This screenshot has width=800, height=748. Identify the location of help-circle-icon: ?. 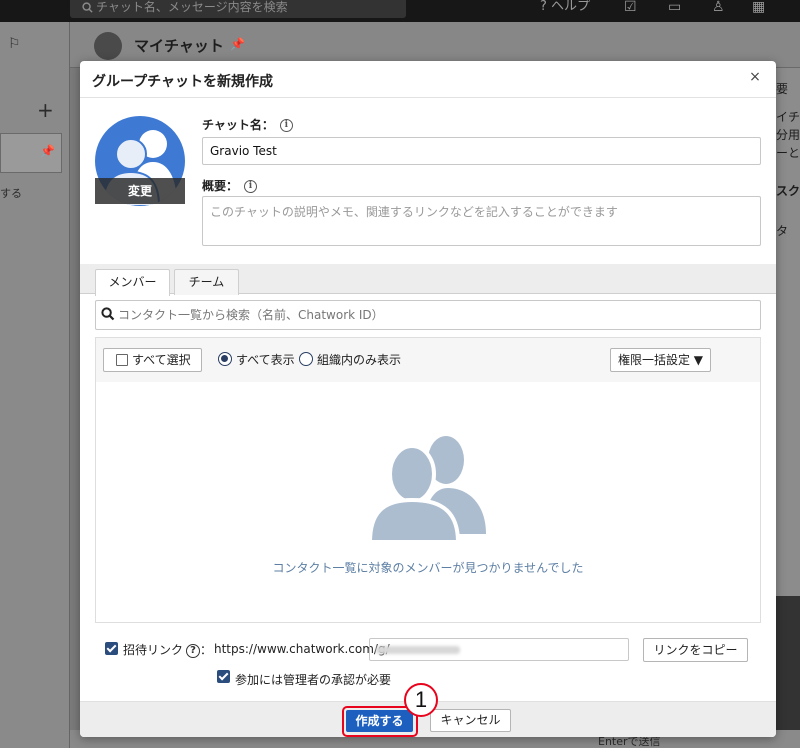
(193, 650).